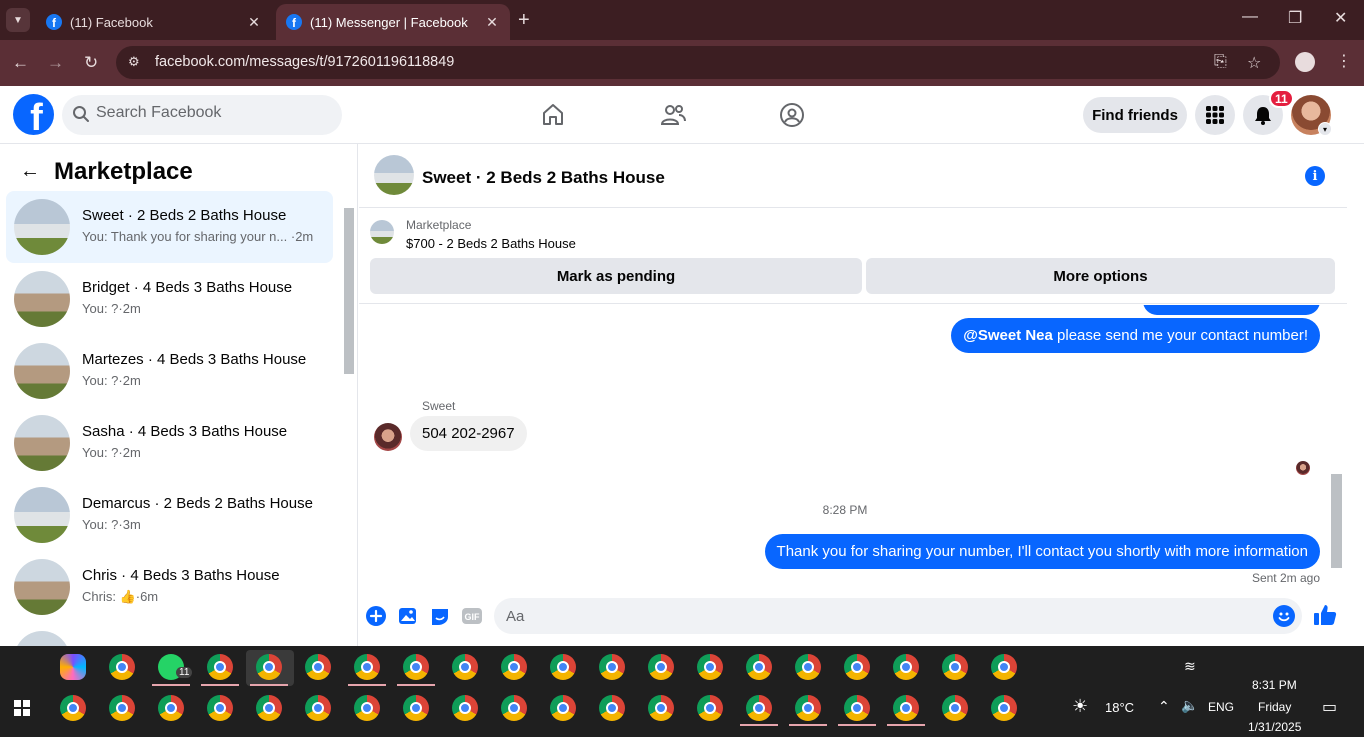 The height and width of the screenshot is (737, 1364). What do you see at coordinates (1135, 115) in the screenshot?
I see `find-friends-button: Find friends` at bounding box center [1135, 115].